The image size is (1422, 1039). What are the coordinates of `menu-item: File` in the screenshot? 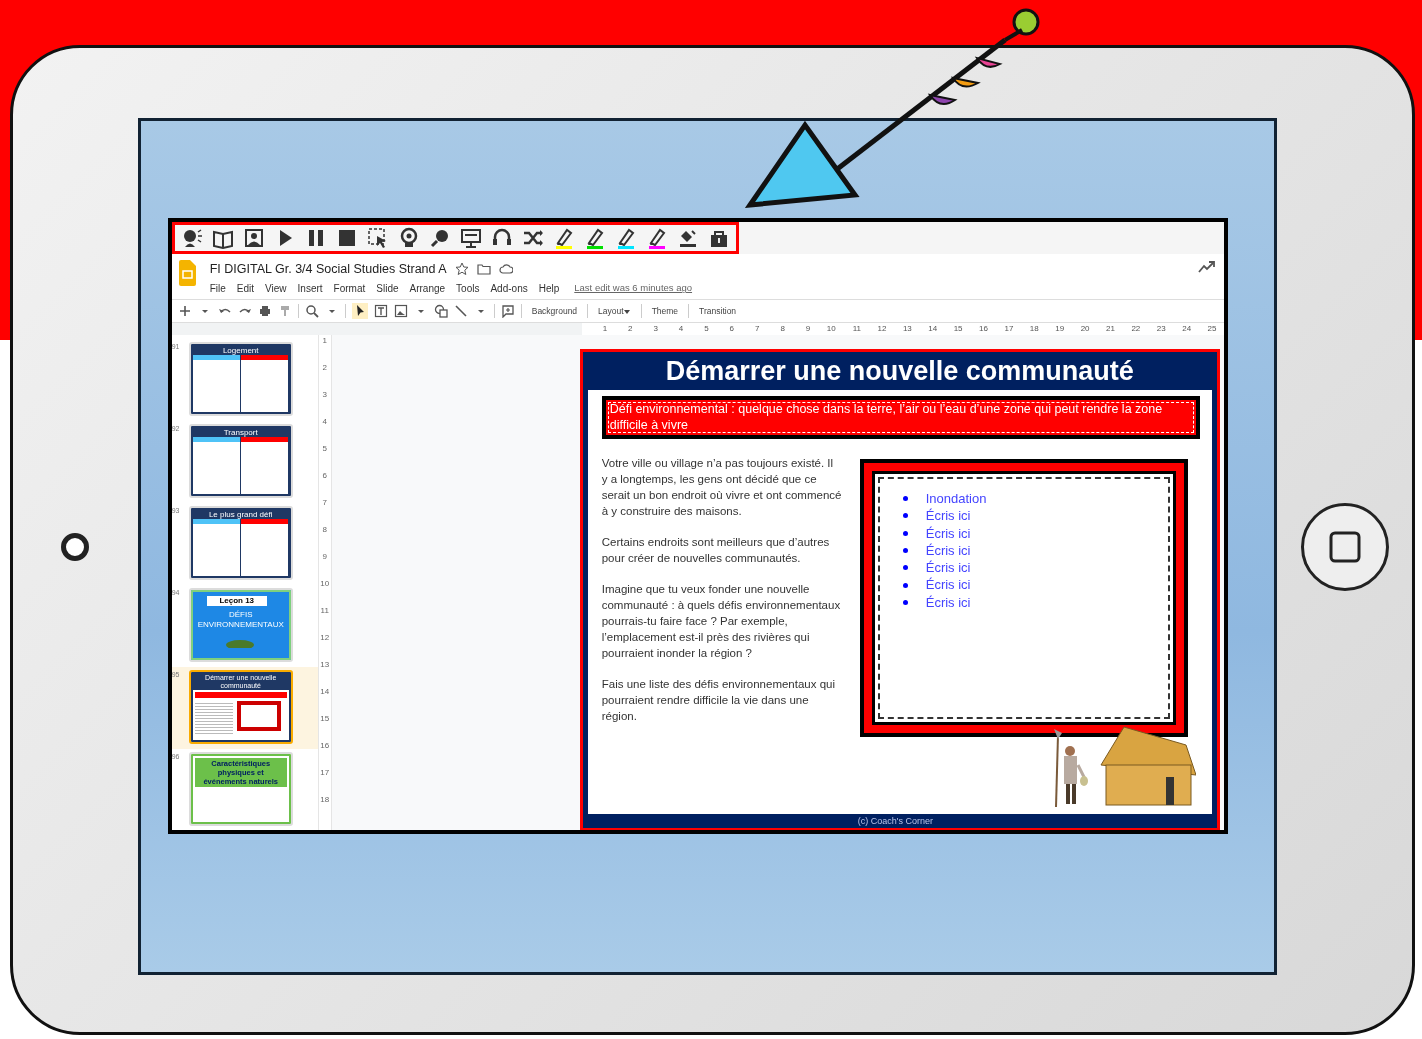 It's located at (217, 288).